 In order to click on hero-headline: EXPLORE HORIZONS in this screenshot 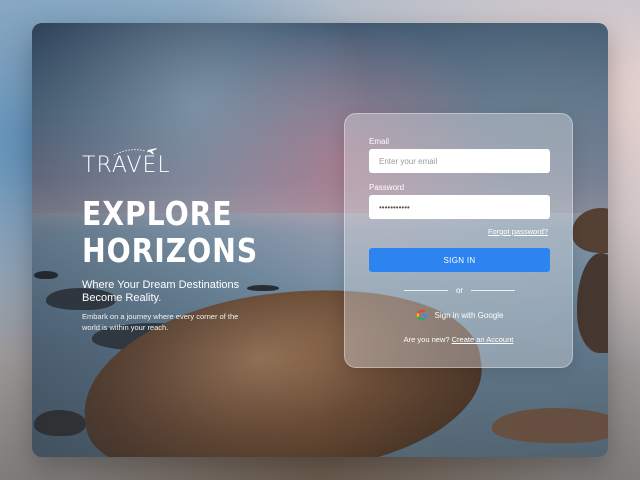, I will do `click(170, 232)`.